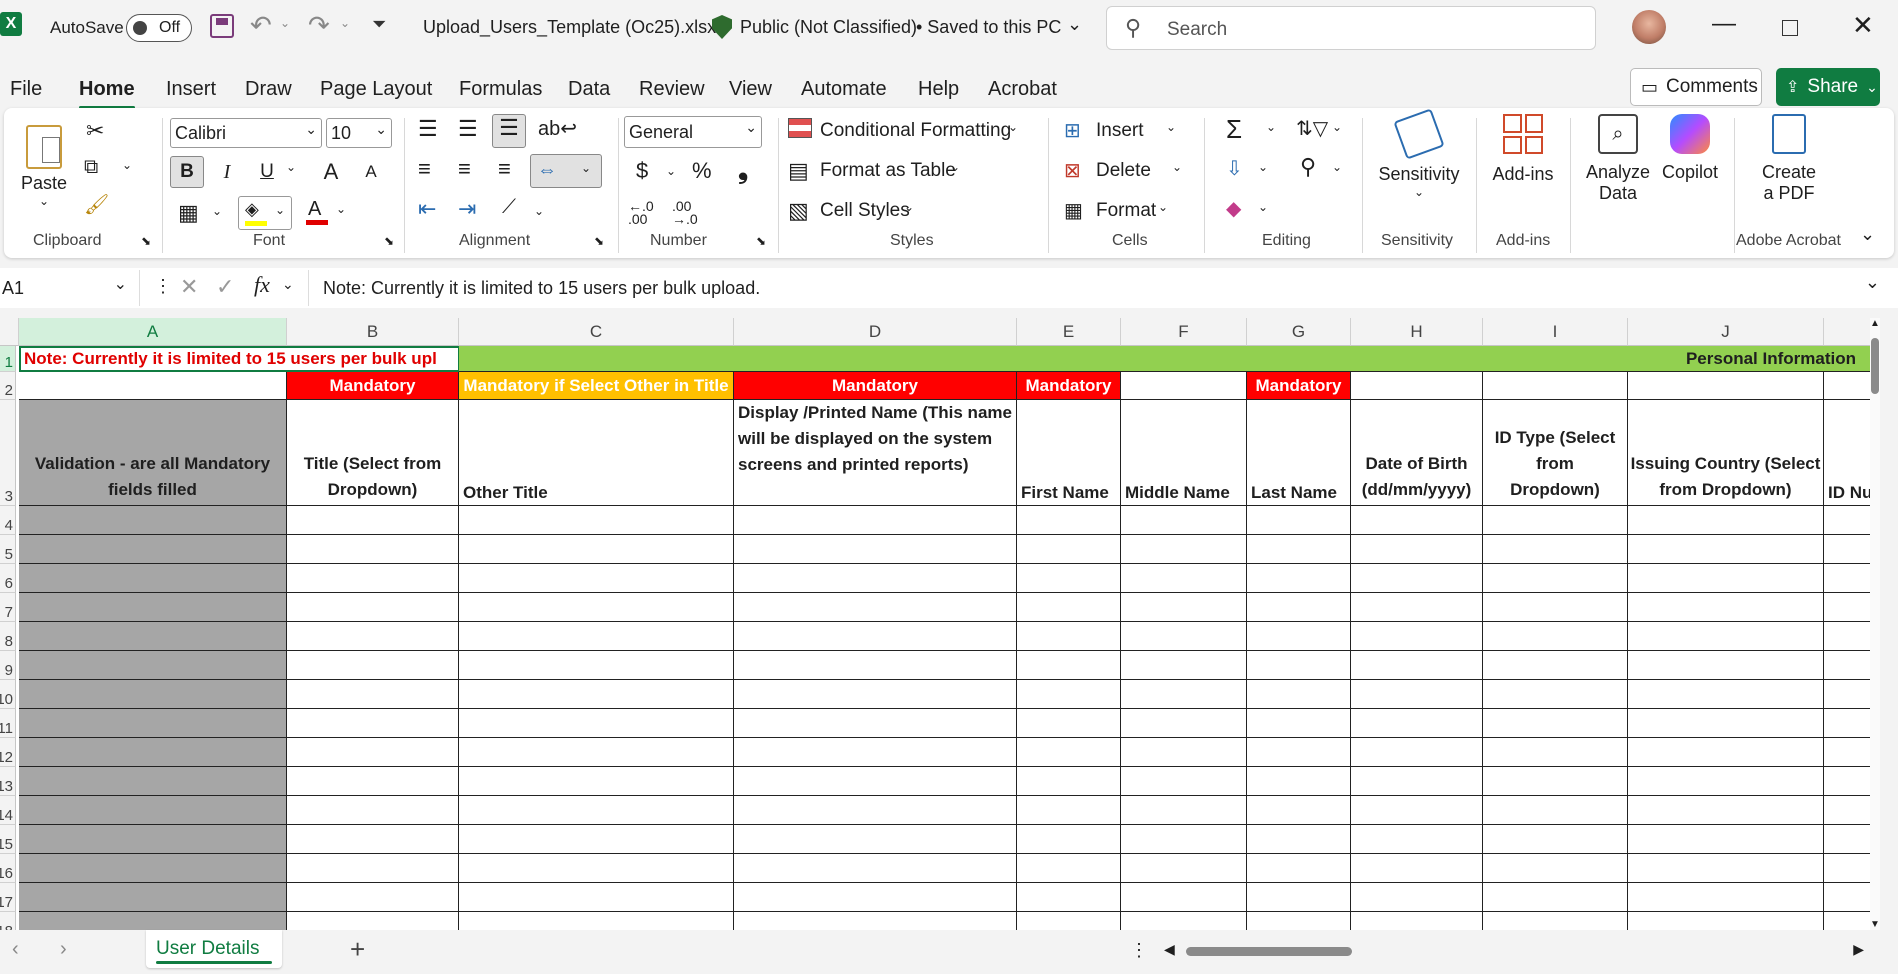 The image size is (1898, 974). Describe the element at coordinates (262, 285) in the screenshot. I see `insert-function-icon: fx` at that location.